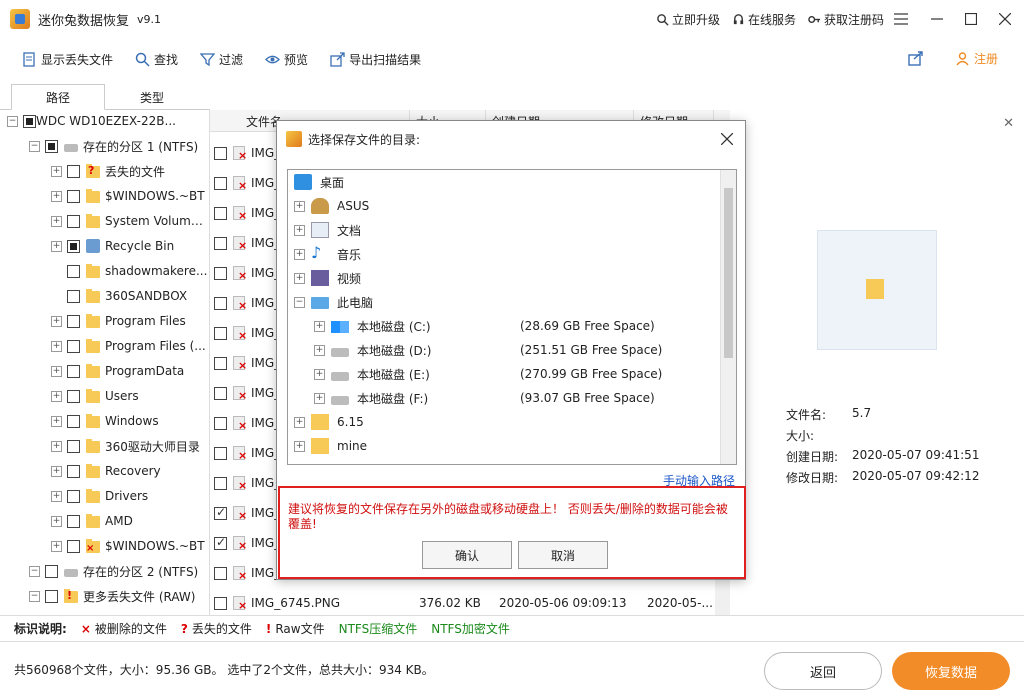 The height and width of the screenshot is (700, 1024). Describe the element at coordinates (971, 19) in the screenshot. I see `maximize-button` at that location.